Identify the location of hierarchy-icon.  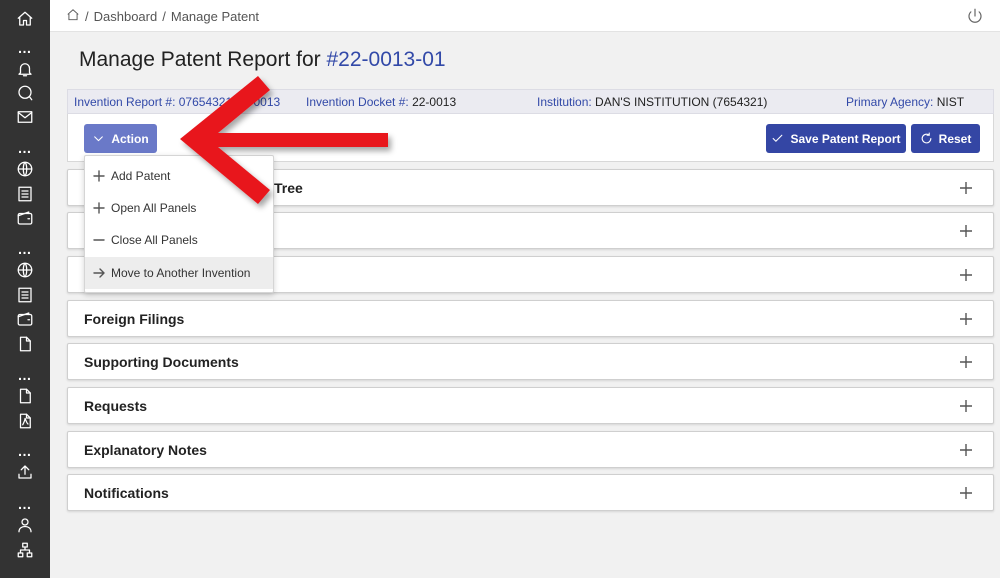
(25, 550).